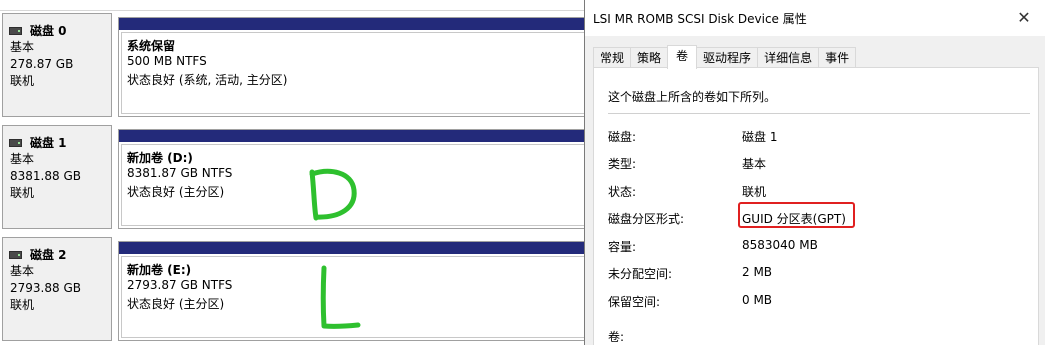  Describe the element at coordinates (692, 97) in the screenshot. I see `volumes-intro-text: 这个磁盘上所含的卷如下所列。` at that location.